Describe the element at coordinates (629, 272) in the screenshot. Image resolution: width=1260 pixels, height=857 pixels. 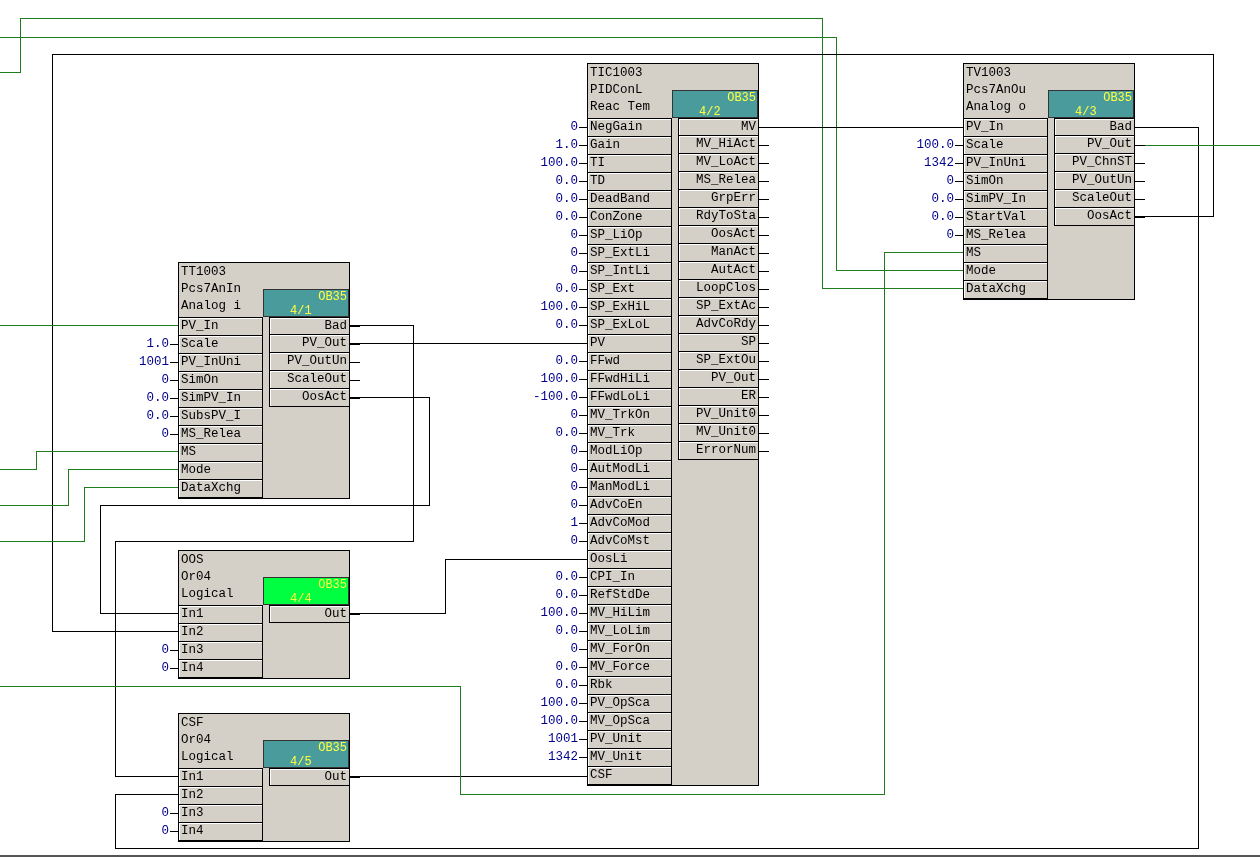
I see `input-pin: SP_IntLi` at that location.